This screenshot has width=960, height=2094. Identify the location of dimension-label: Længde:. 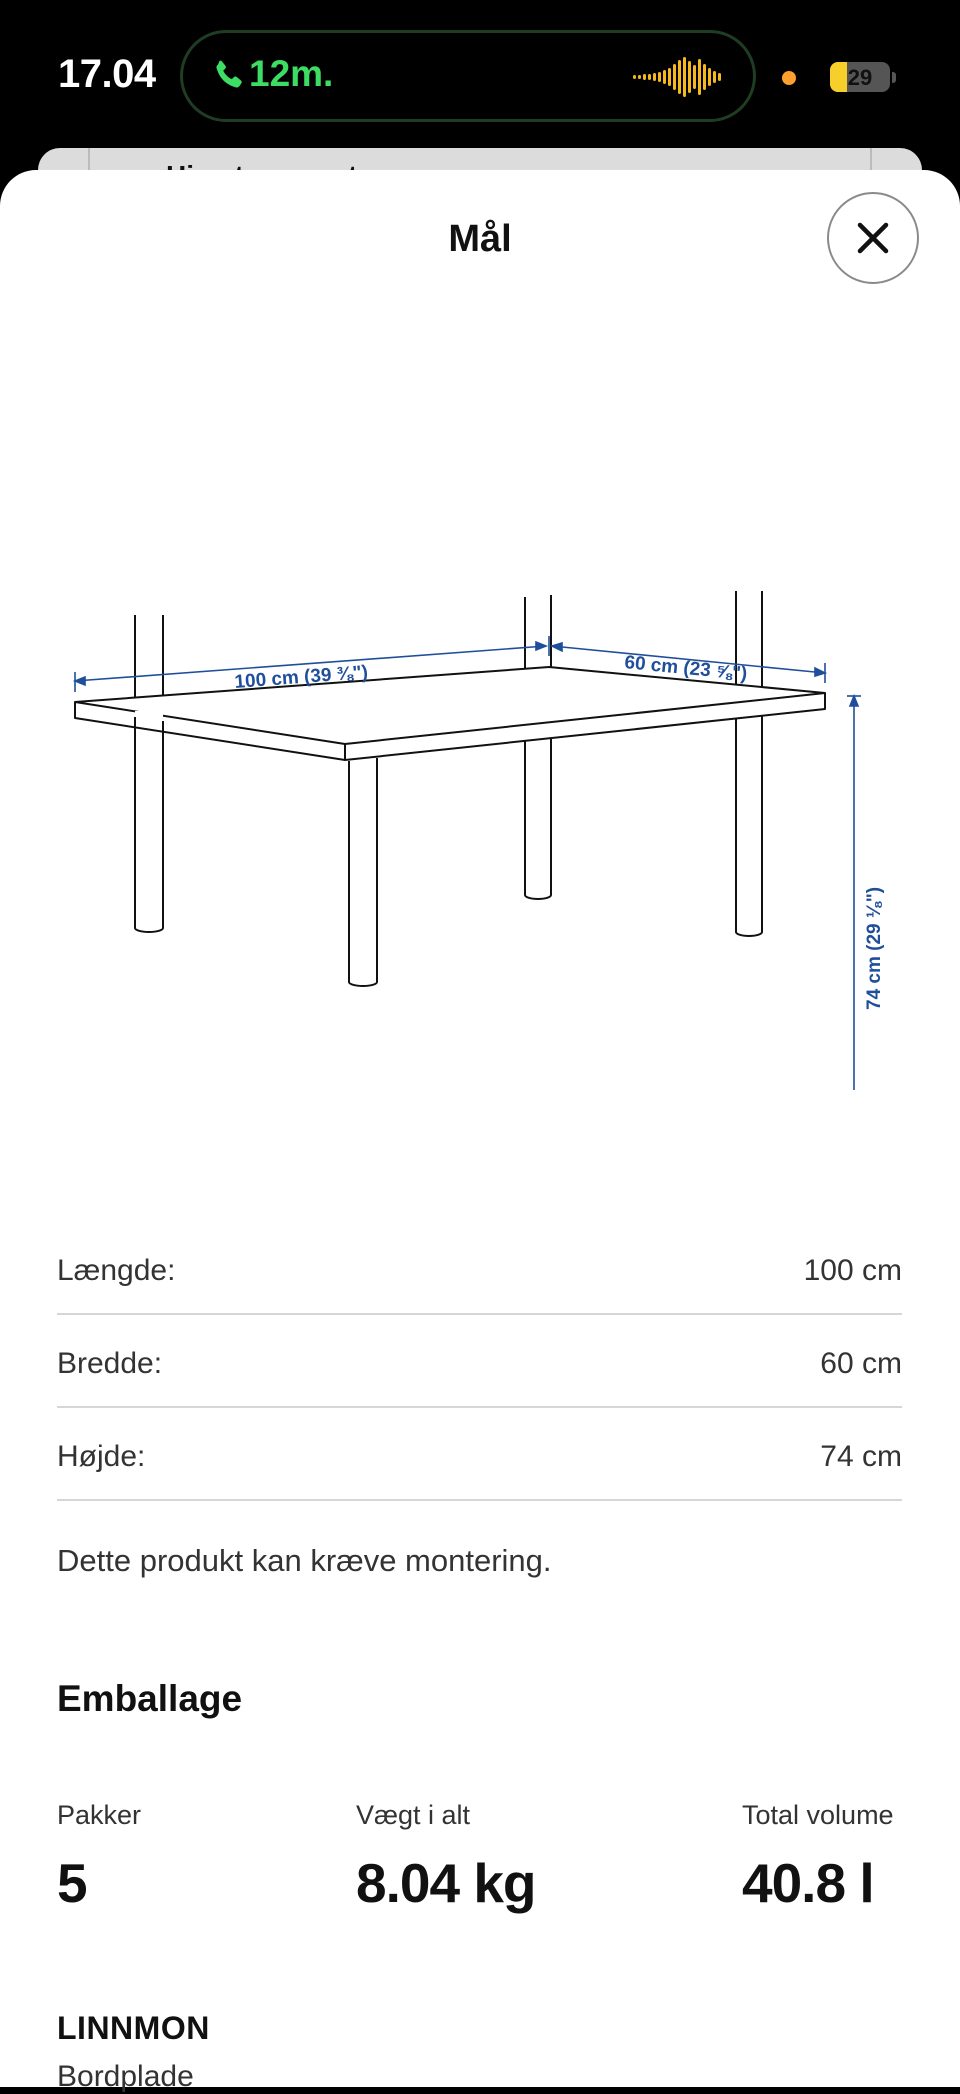
(116, 1270).